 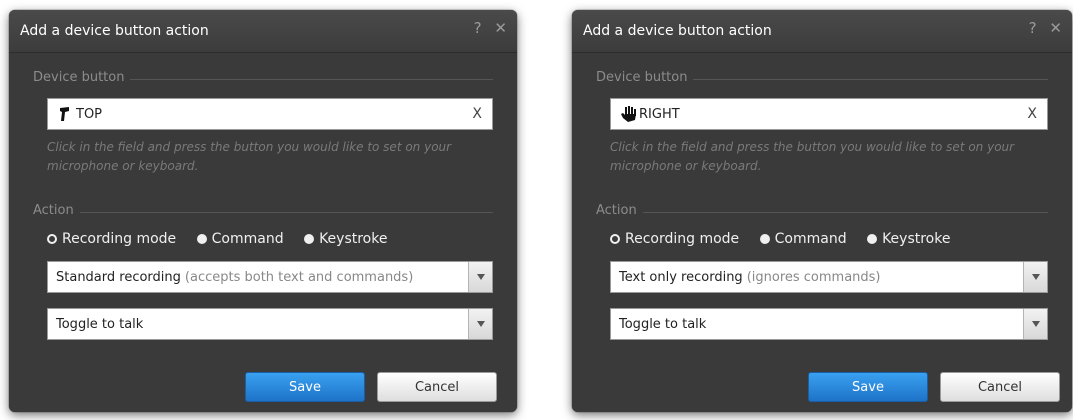 What do you see at coordinates (659, 114) in the screenshot?
I see `device-button-value: RIGHT` at bounding box center [659, 114].